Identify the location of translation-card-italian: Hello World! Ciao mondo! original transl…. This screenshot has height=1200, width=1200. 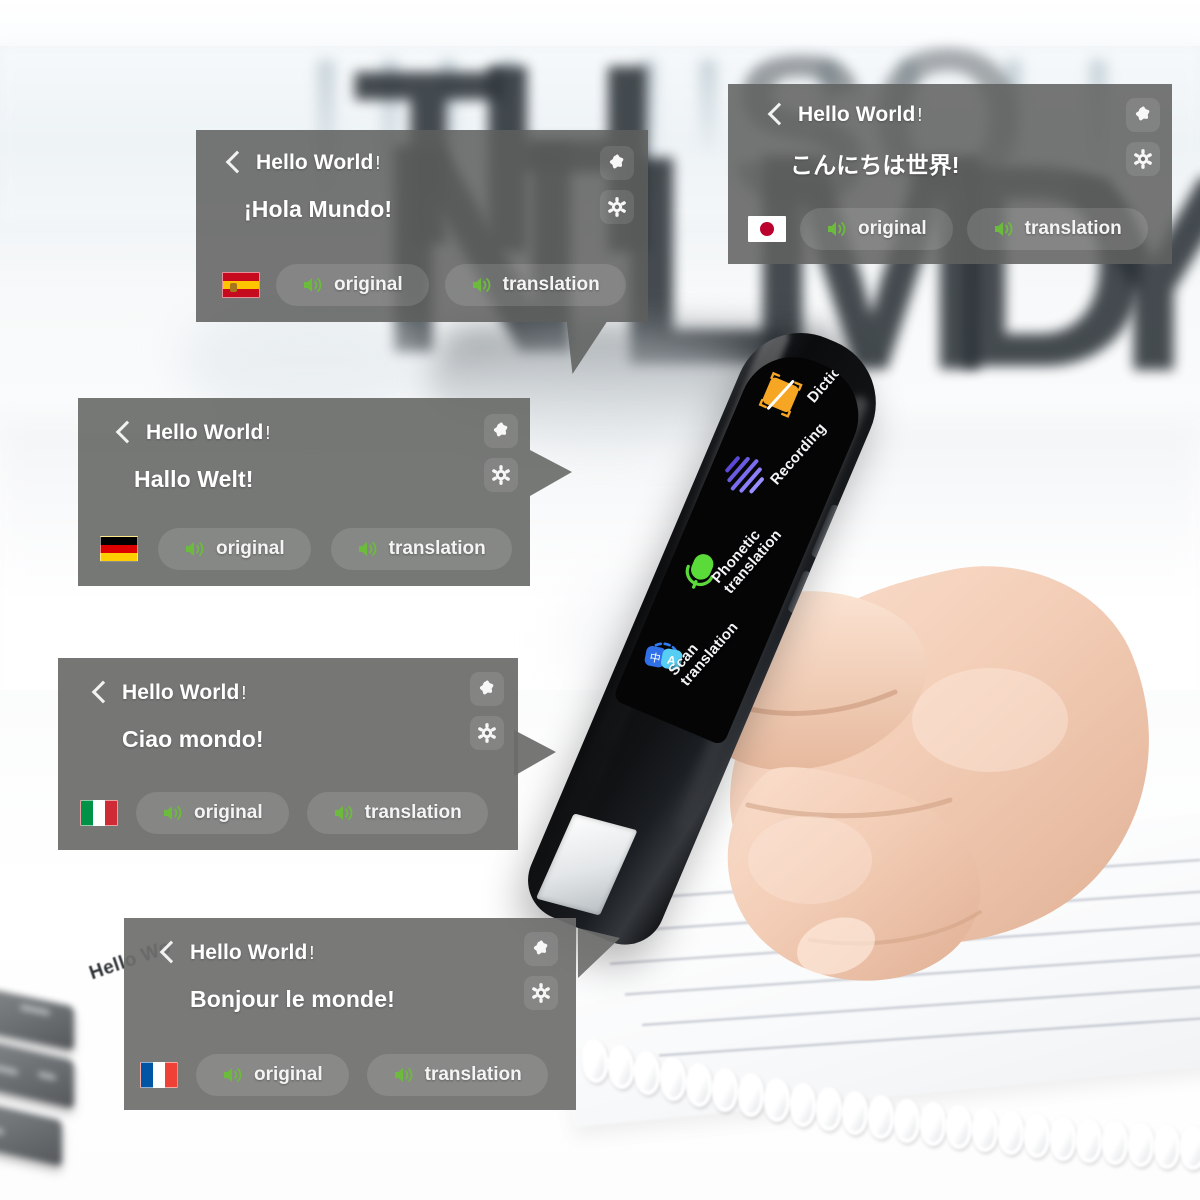
(307, 754).